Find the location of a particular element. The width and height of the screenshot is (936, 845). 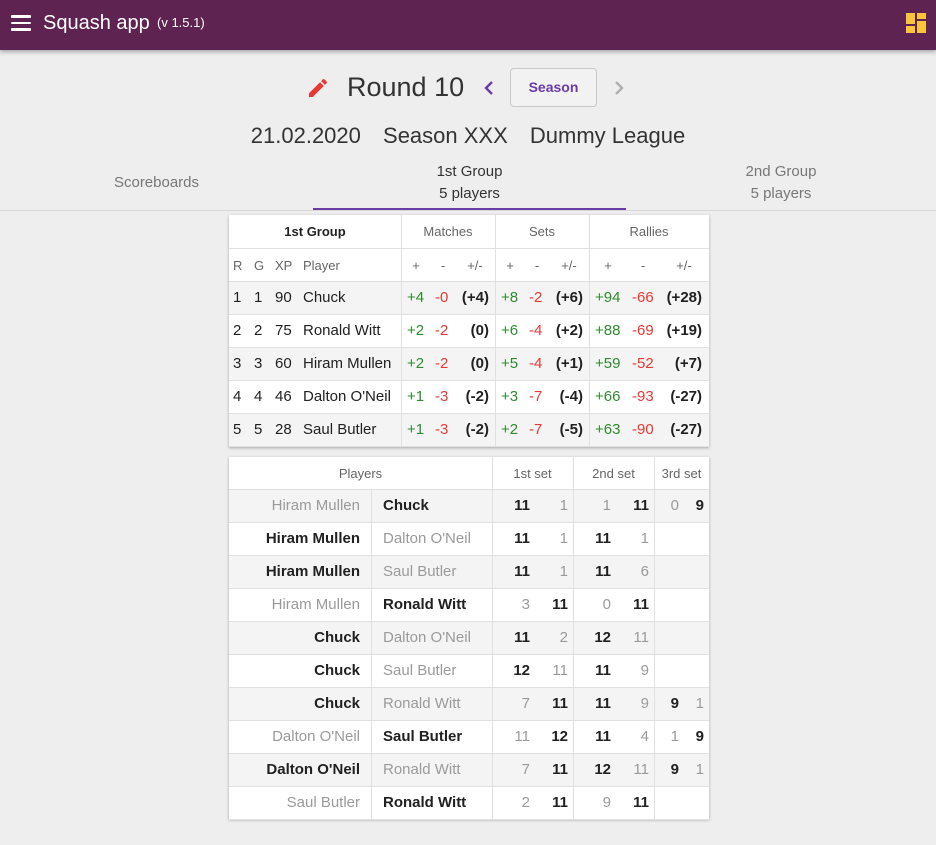

rallies-lost: -66 is located at coordinates (643, 297).